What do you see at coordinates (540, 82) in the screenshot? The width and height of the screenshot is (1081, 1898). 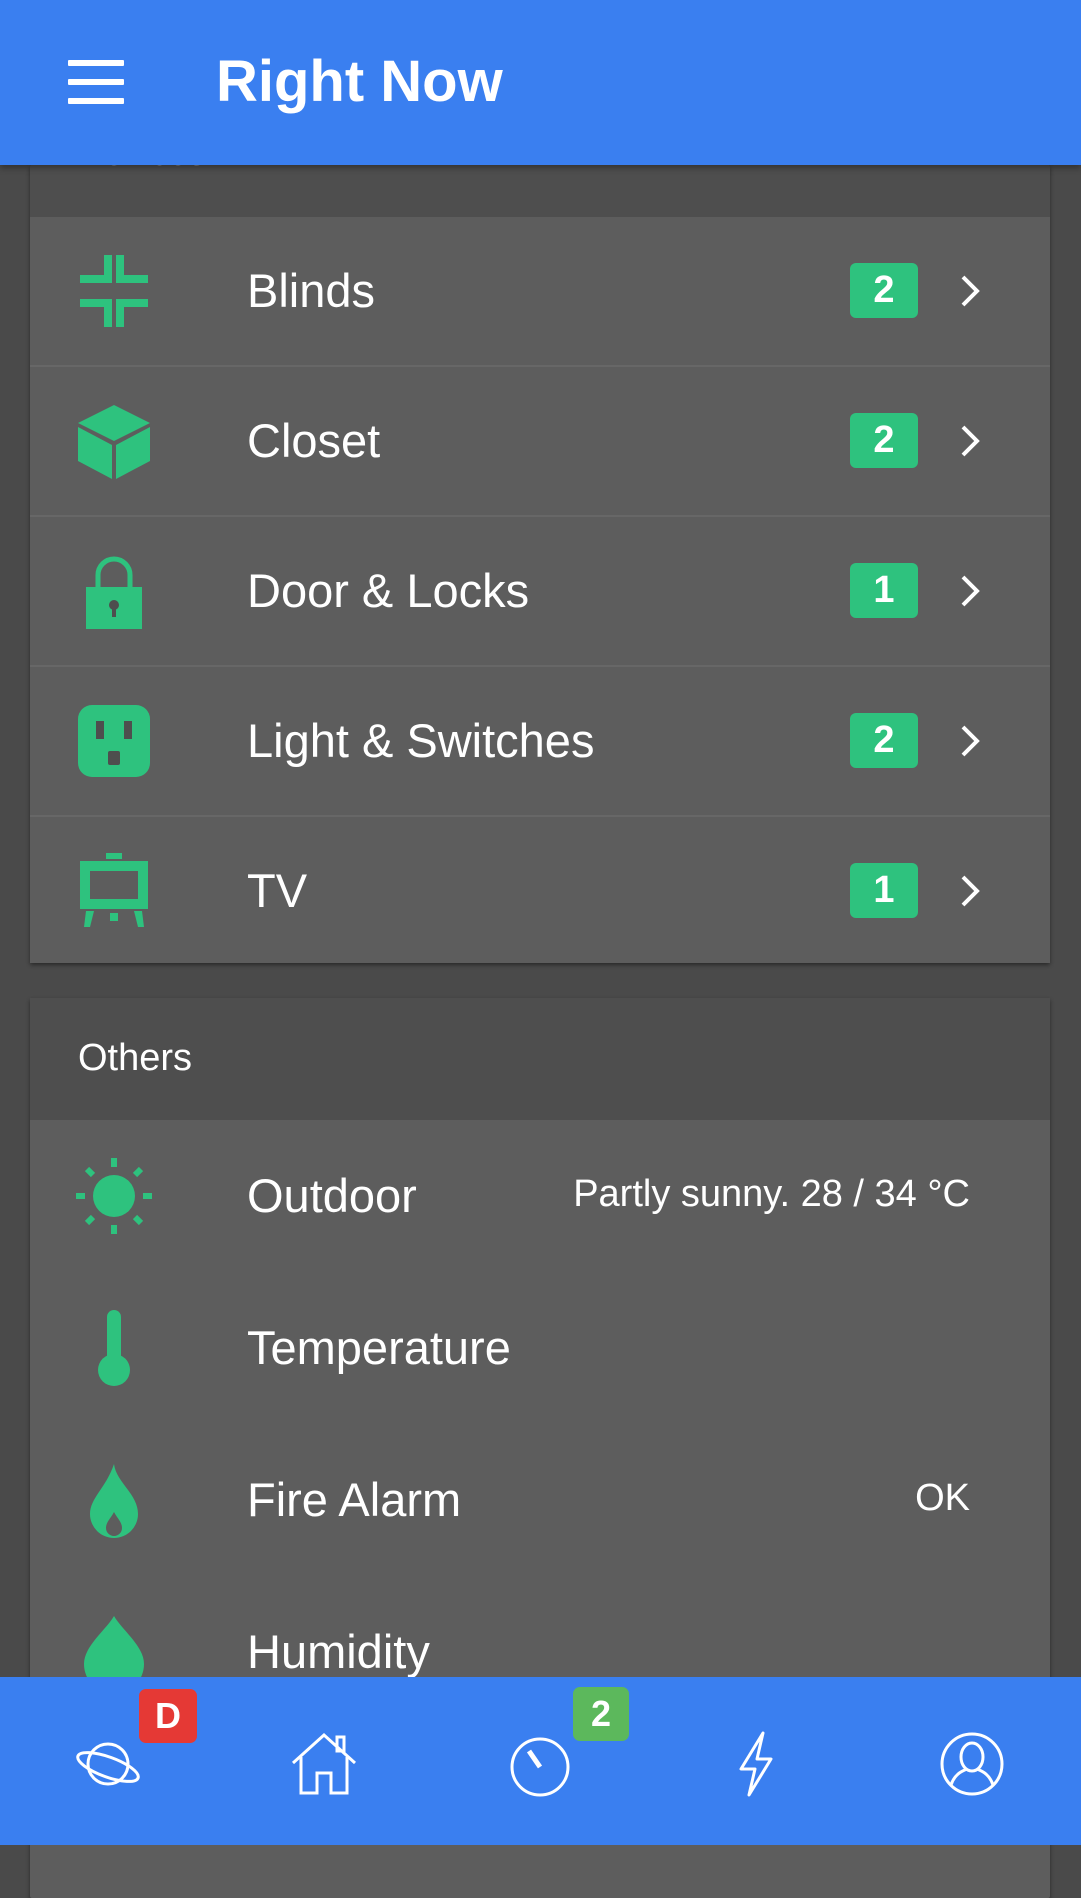 I see `app-bar: Right Now` at bounding box center [540, 82].